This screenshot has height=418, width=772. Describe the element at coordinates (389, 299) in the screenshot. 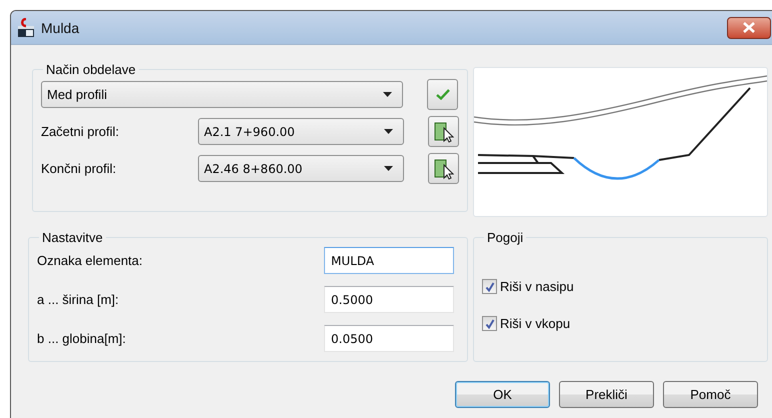

I see `input-field: 0.5000` at that location.